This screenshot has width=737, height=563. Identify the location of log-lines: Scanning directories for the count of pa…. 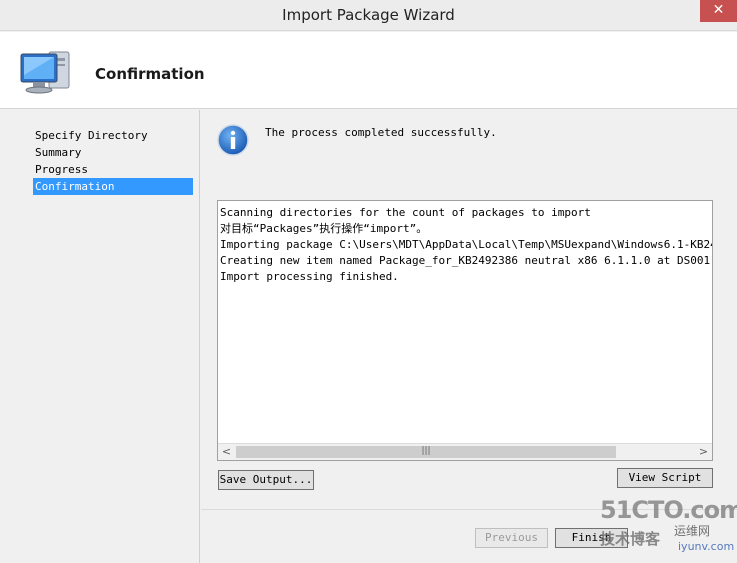
(466, 245).